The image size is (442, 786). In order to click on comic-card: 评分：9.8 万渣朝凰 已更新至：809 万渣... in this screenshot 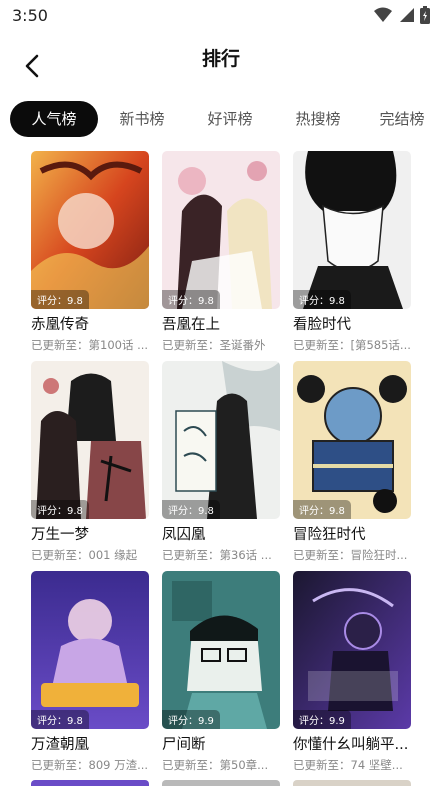, I will do `click(90, 676)`.